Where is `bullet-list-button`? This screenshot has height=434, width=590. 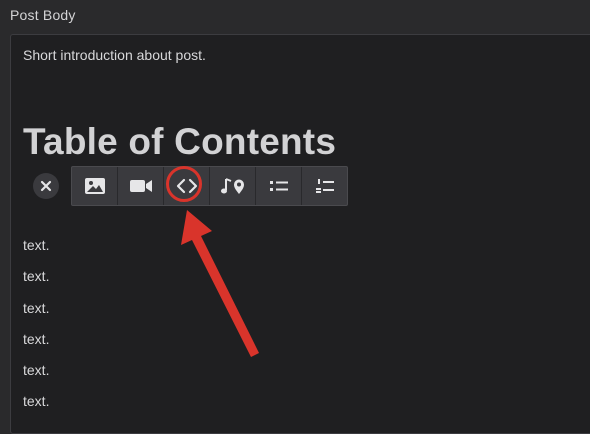
bullet-list-button is located at coordinates (279, 186).